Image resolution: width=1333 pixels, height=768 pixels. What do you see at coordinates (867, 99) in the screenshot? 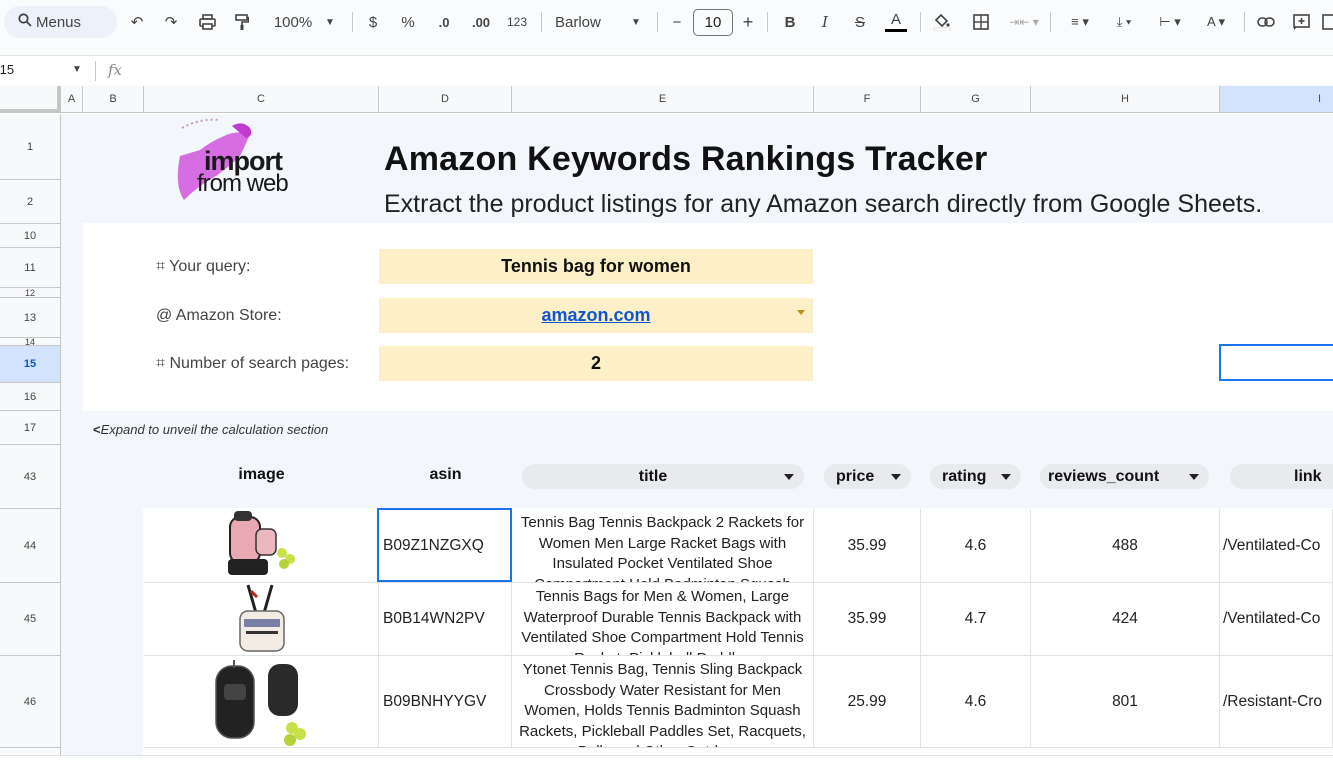
I see `column-header-f: F` at bounding box center [867, 99].